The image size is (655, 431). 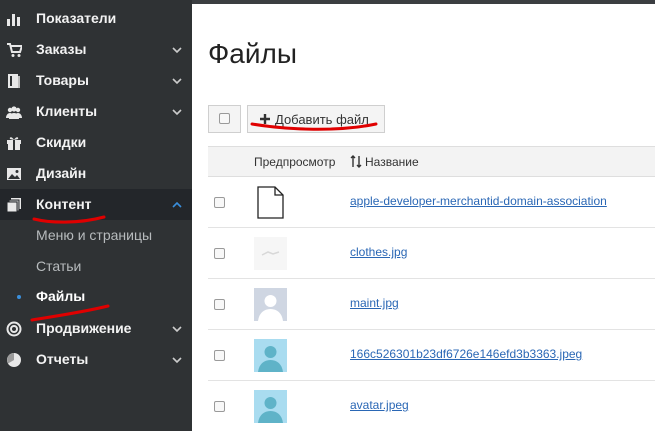 I want to click on file-link: clothes.jpg, so click(x=378, y=252).